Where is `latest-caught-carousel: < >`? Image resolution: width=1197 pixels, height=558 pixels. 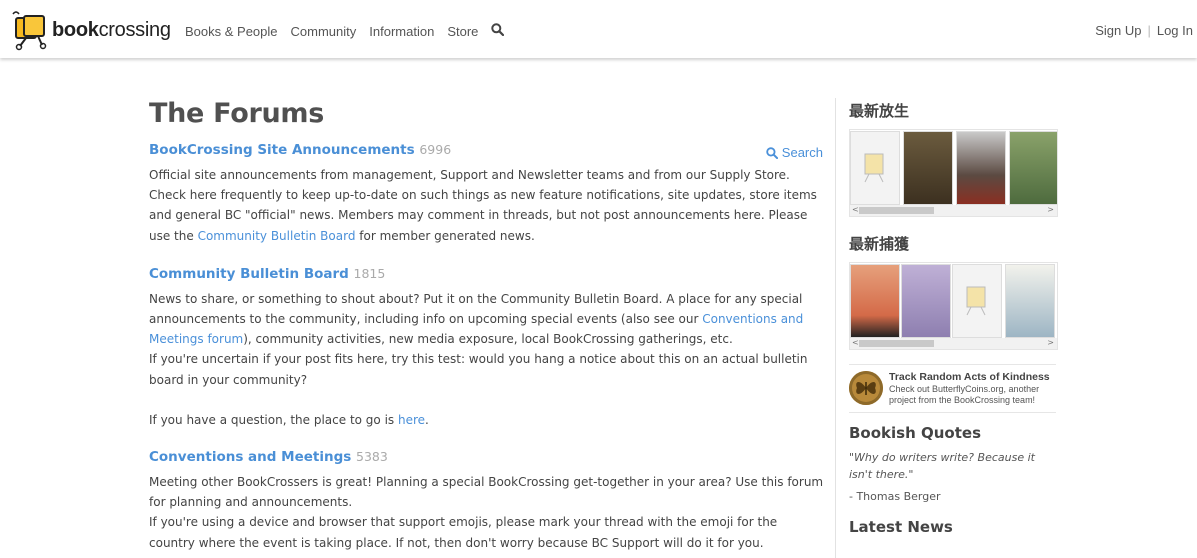
latest-caught-carousel: < > is located at coordinates (953, 306).